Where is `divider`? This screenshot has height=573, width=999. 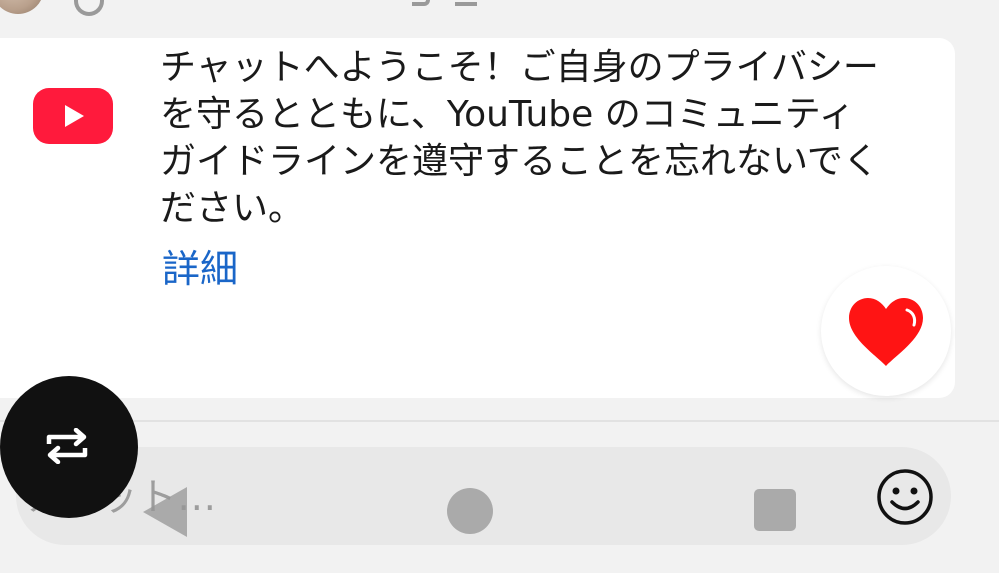 divider is located at coordinates (499, 421).